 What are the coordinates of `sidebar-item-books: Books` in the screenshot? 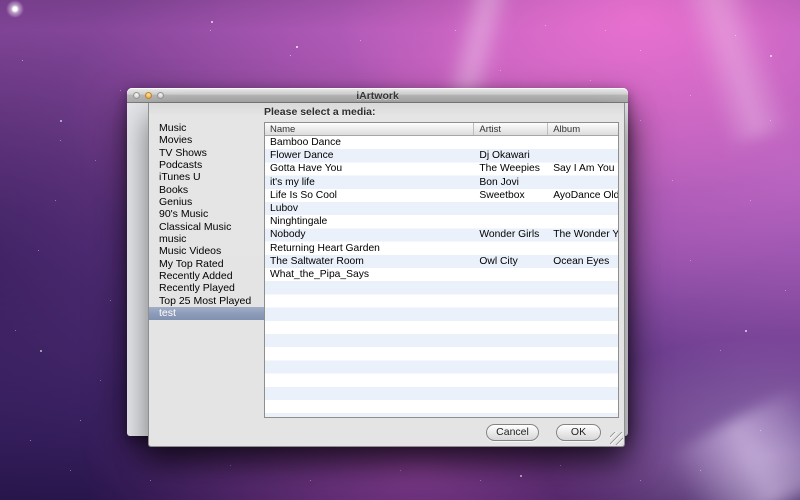 It's located at (206, 190).